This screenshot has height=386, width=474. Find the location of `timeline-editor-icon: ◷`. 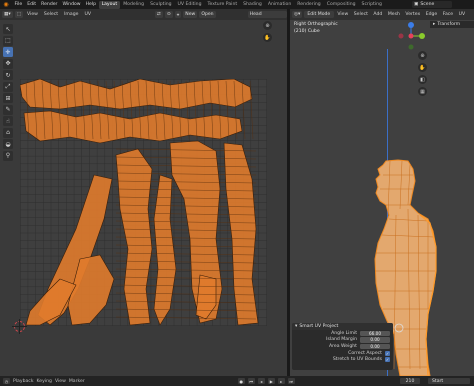

timeline-editor-icon: ◷ is located at coordinates (6, 381).